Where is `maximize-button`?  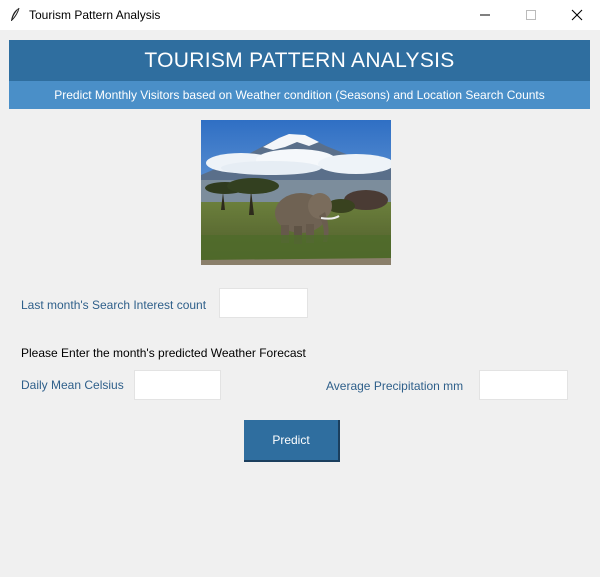
maximize-button is located at coordinates (531, 15).